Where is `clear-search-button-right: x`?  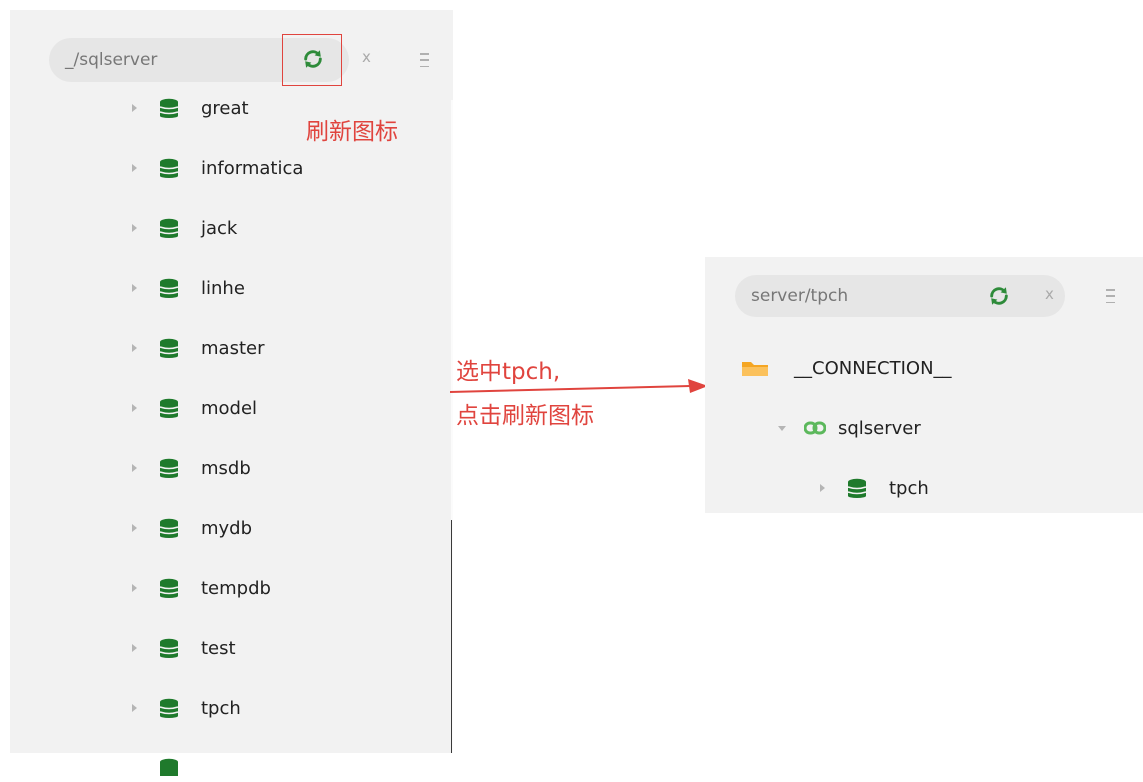 clear-search-button-right: x is located at coordinates (1049, 294).